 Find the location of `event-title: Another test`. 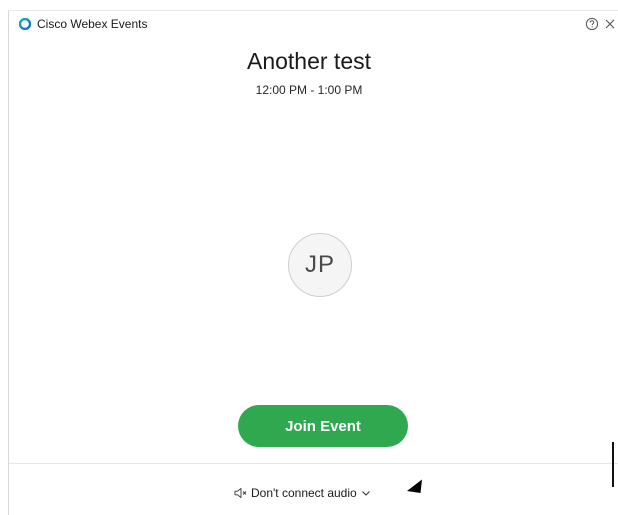

event-title: Another test is located at coordinates (309, 61).